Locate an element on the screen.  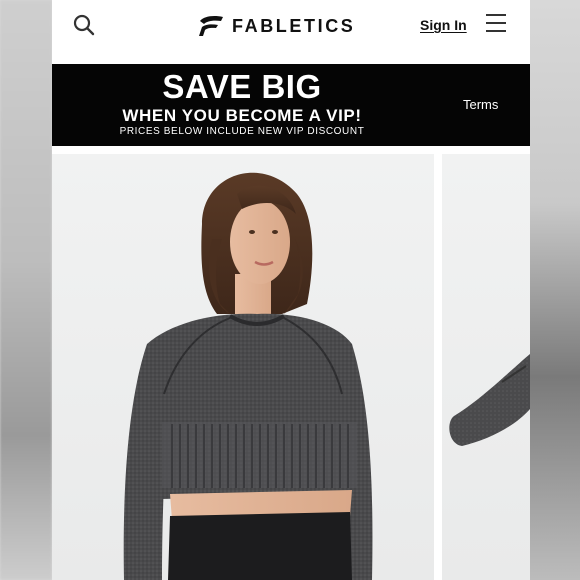
model-arm-image is located at coordinates (489, 400).